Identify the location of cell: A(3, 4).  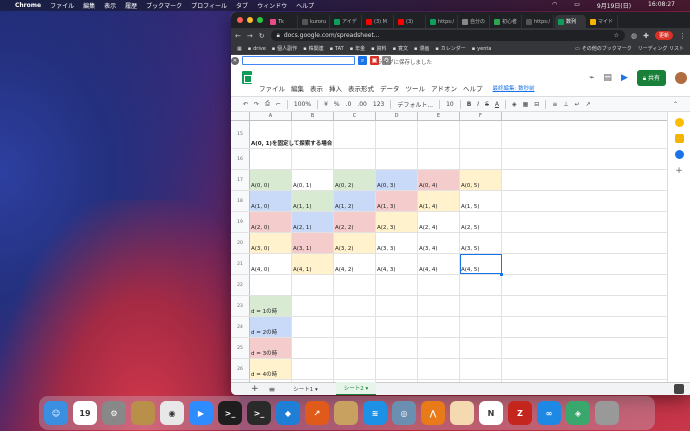
(439, 243).